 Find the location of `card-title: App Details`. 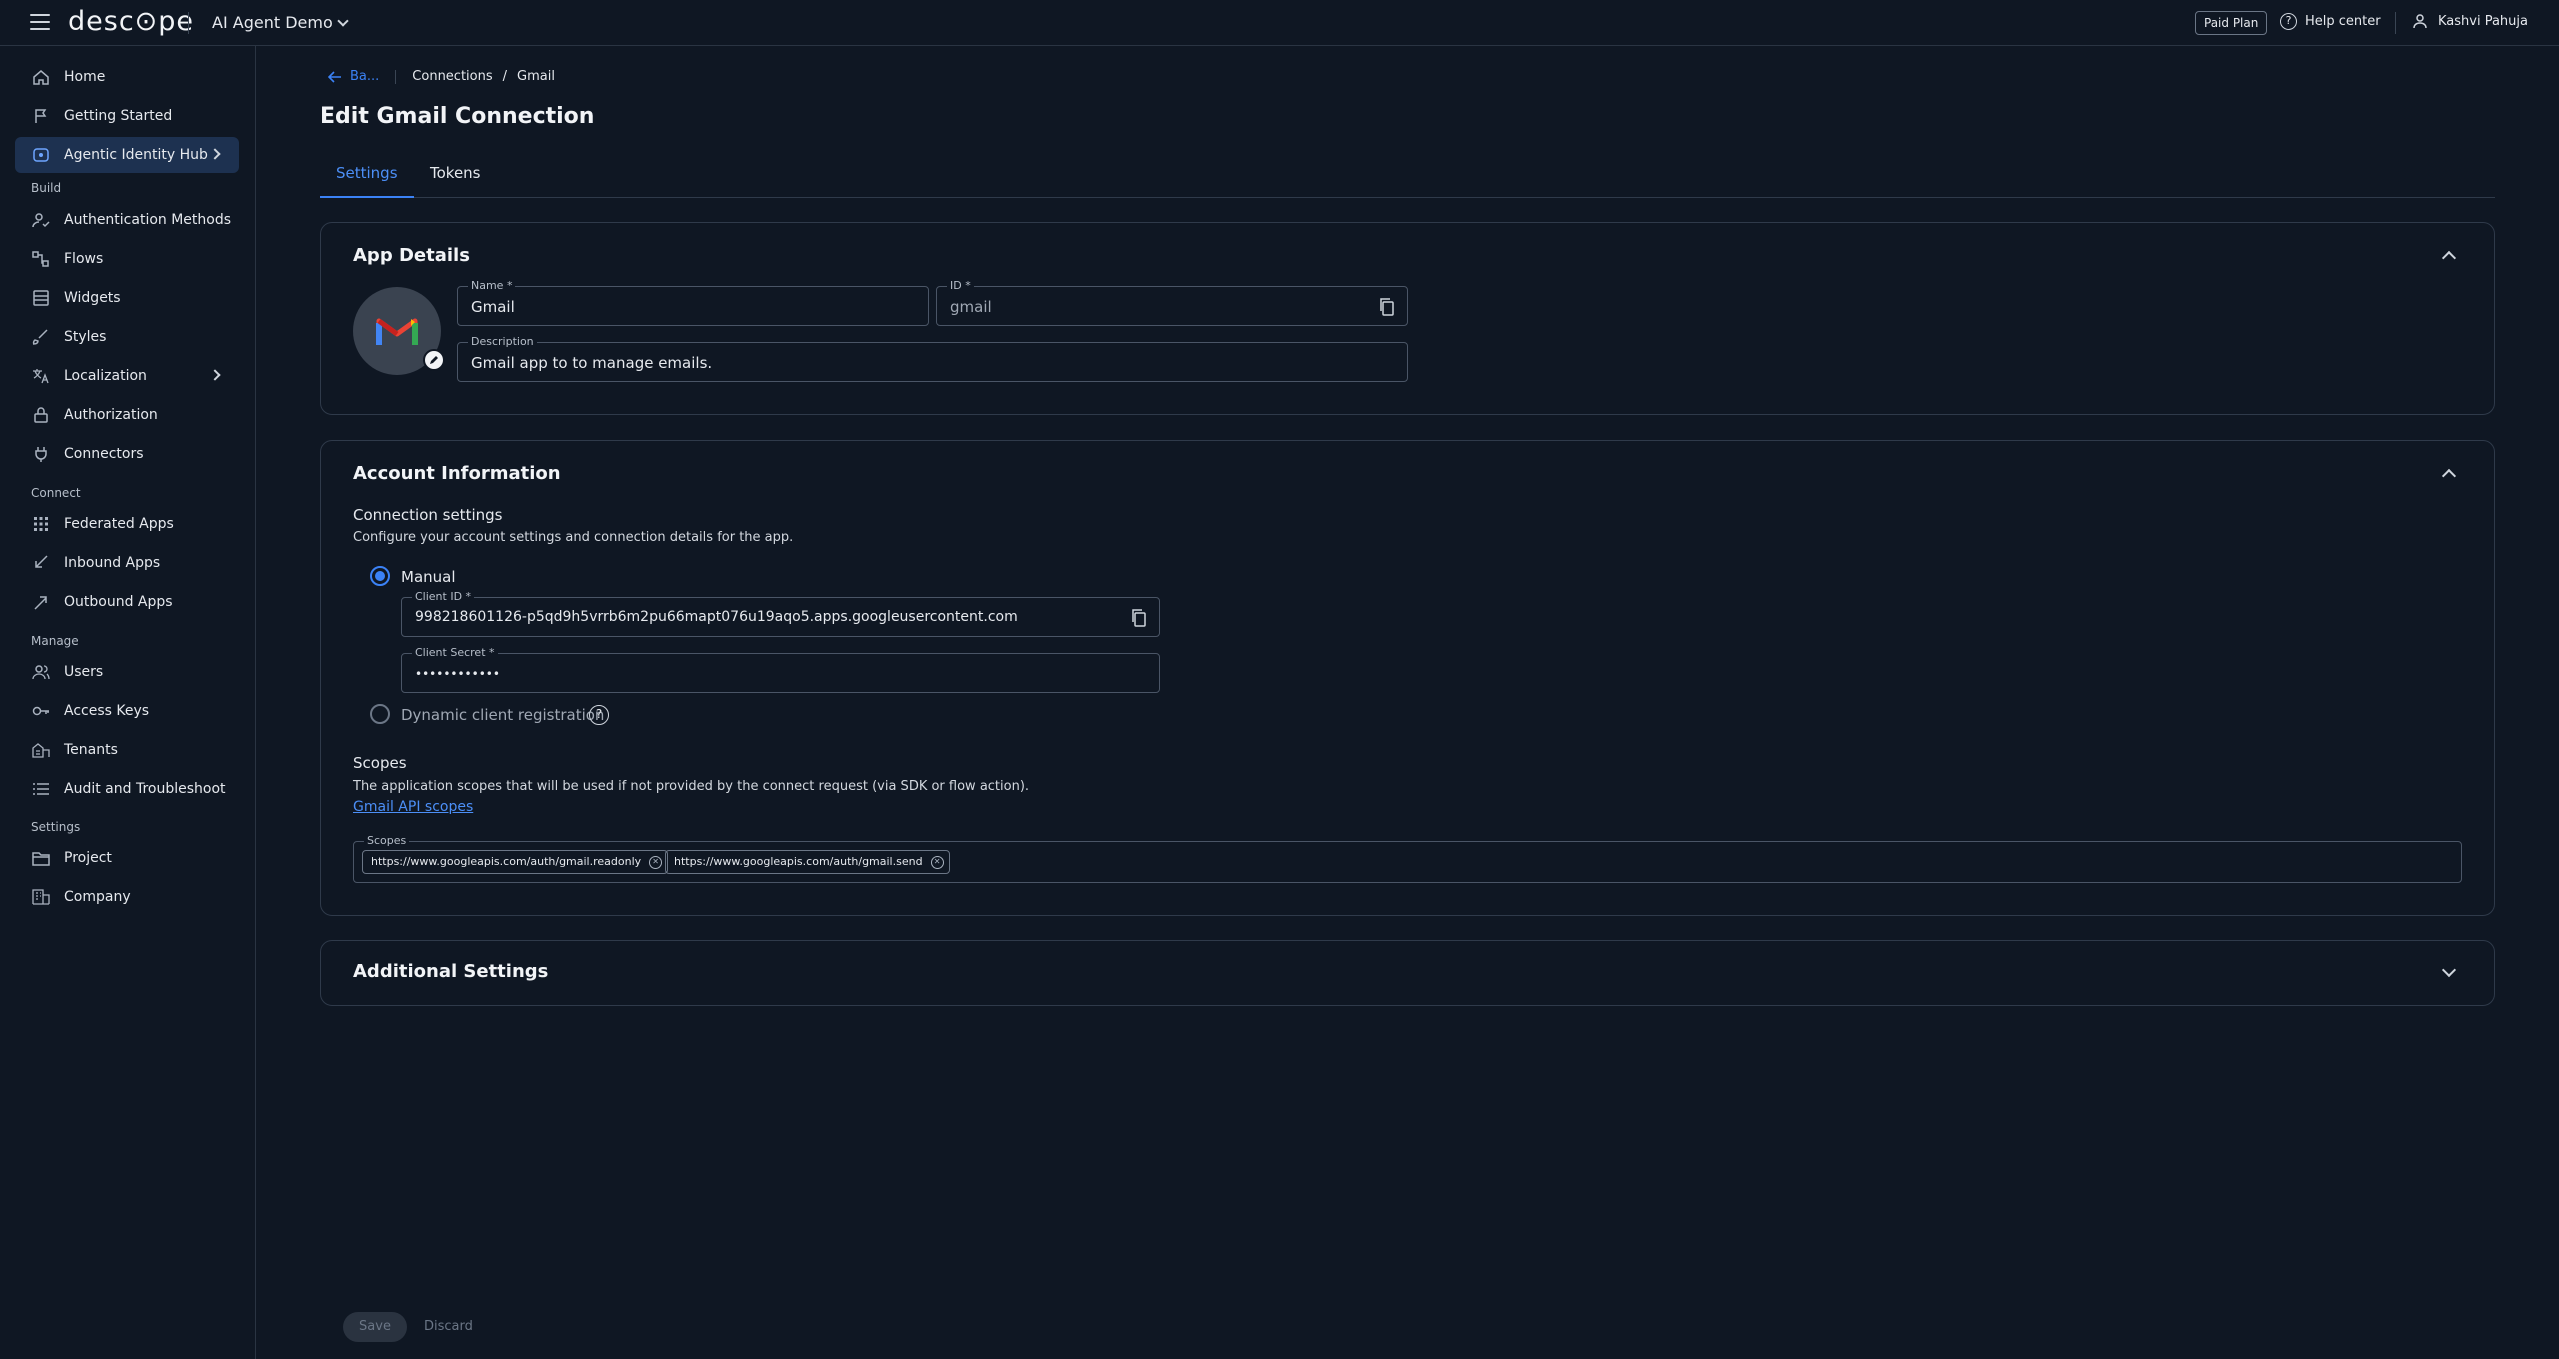

card-title: App Details is located at coordinates (411, 255).